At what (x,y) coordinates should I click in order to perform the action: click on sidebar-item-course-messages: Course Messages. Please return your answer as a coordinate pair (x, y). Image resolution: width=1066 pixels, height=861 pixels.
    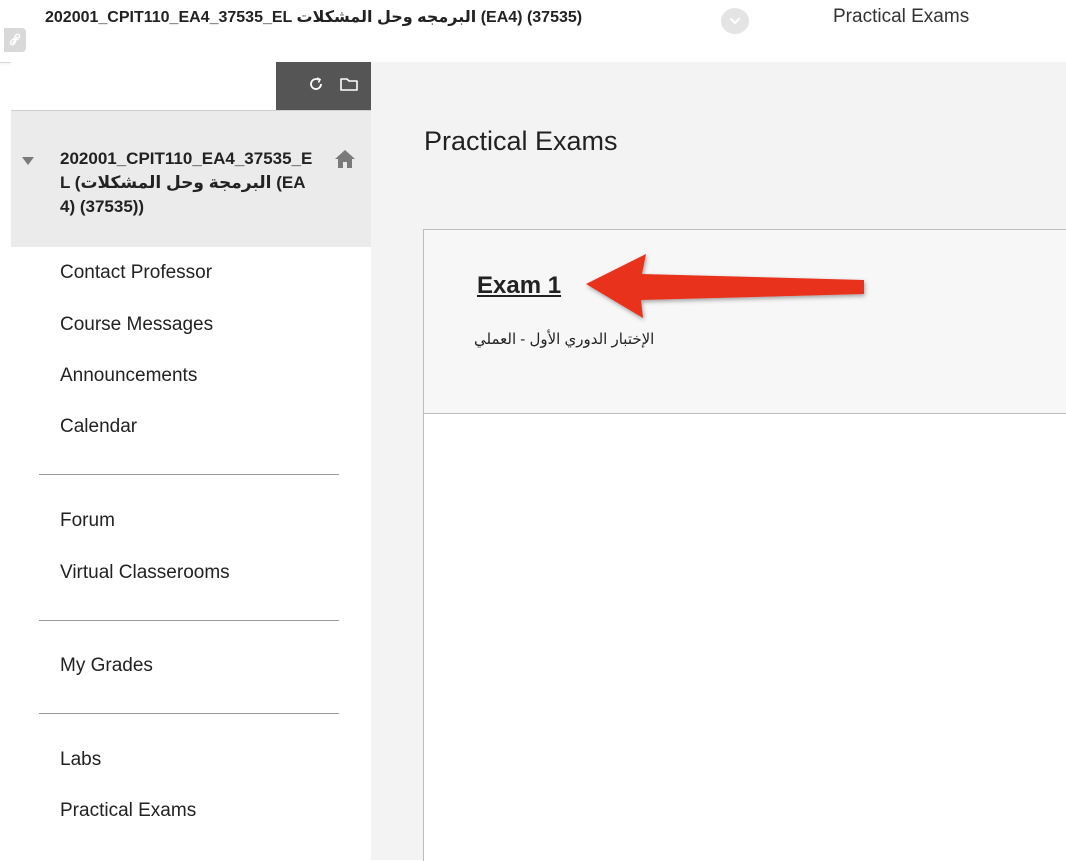
    Looking at the image, I should click on (136, 325).